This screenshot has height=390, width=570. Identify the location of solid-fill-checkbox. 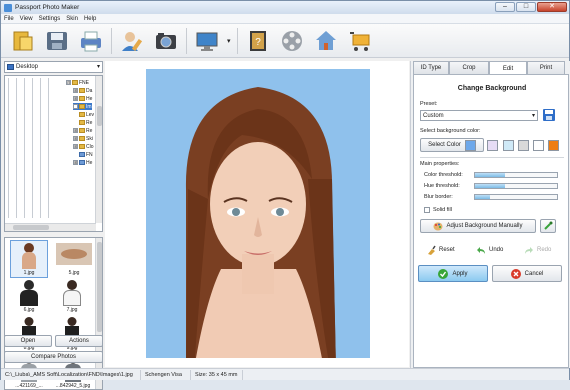
(427, 210).